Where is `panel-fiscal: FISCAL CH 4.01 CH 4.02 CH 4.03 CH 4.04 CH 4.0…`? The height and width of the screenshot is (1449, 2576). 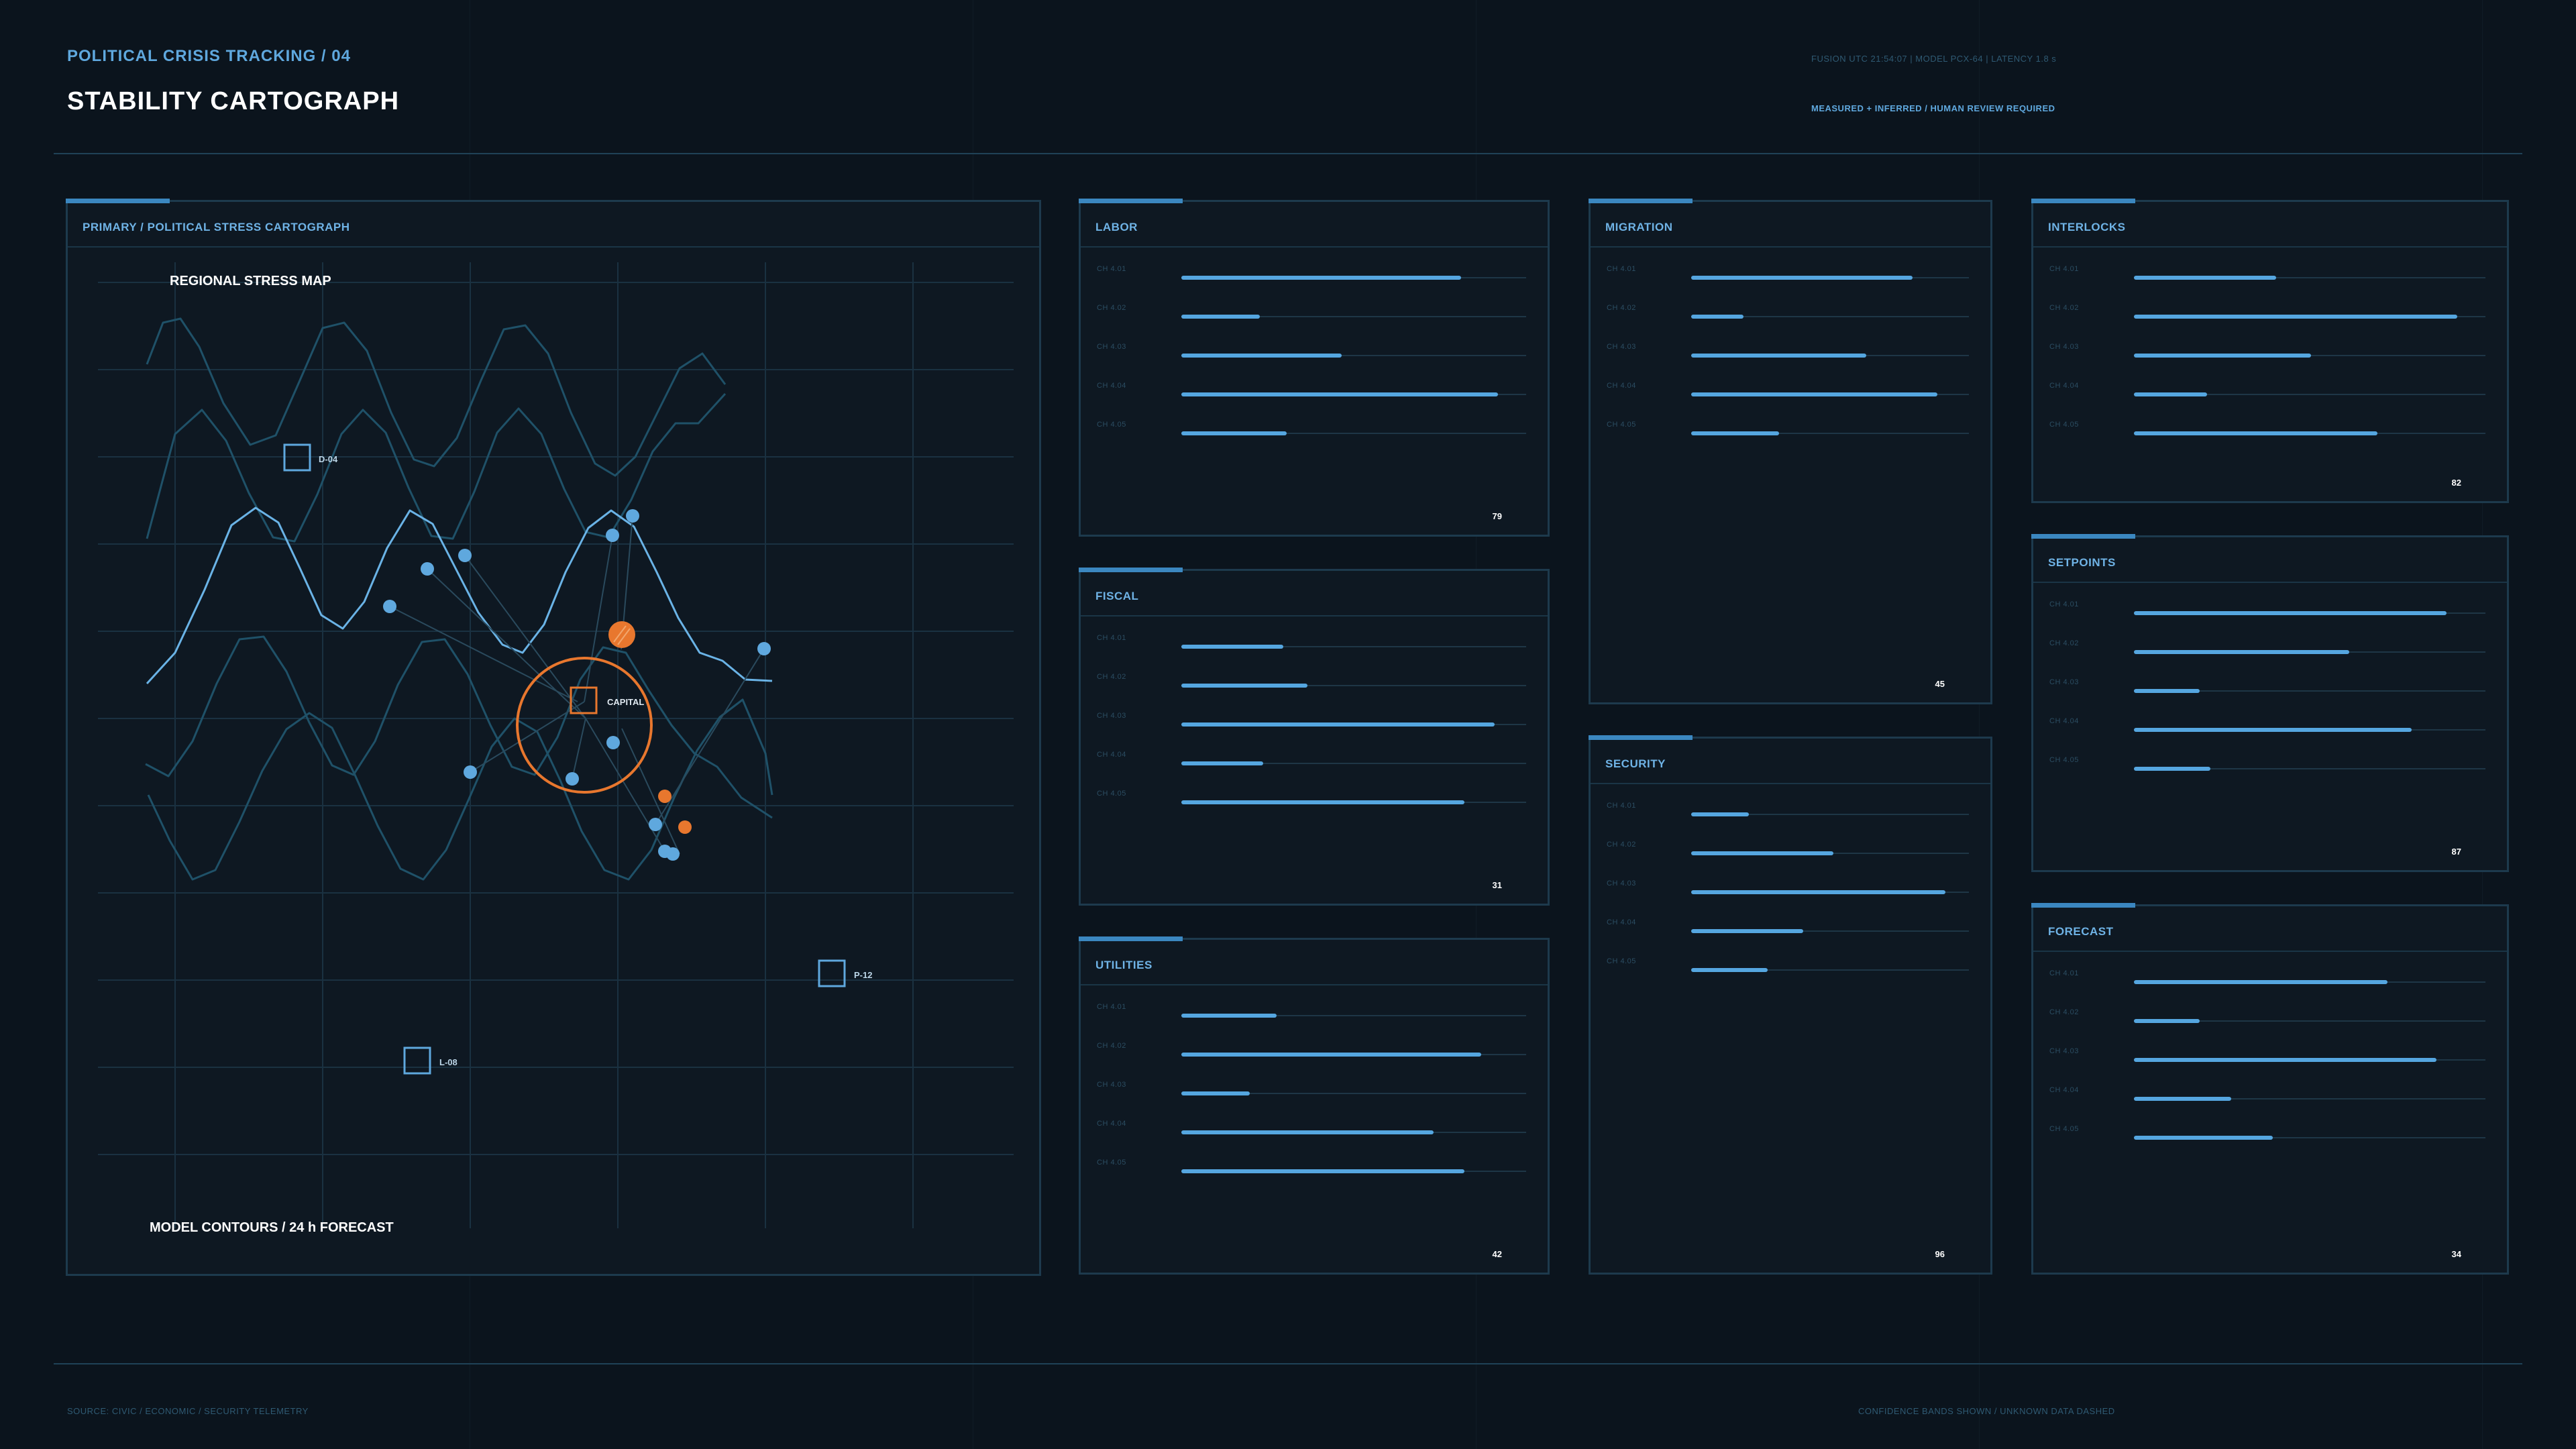
panel-fiscal: FISCAL CH 4.01 CH 4.02 CH 4.03 CH 4.04 CH 4.0… is located at coordinates (1314, 737).